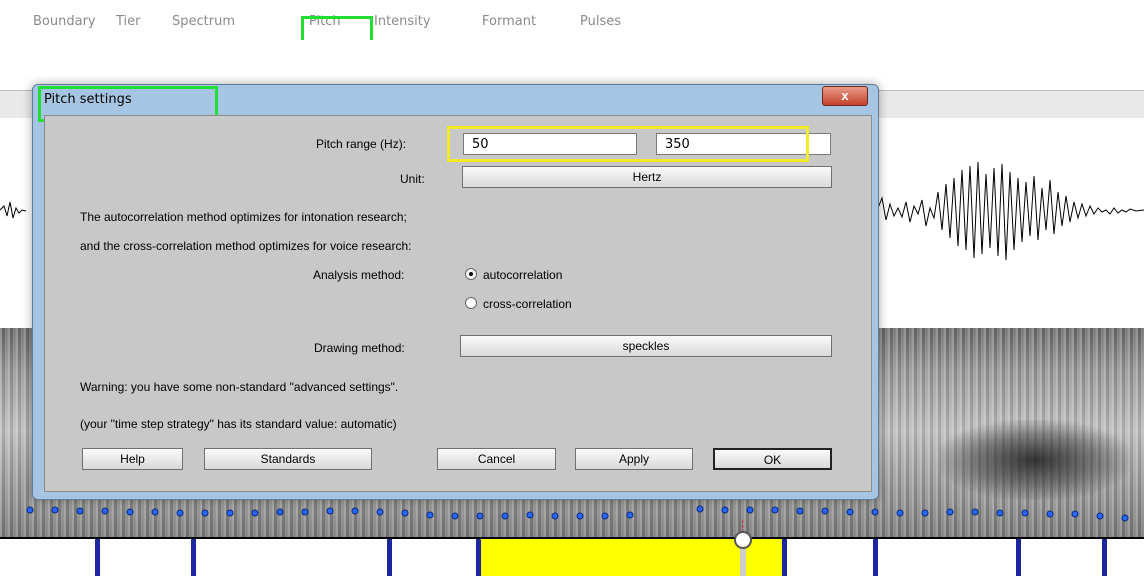 This screenshot has width=1144, height=578. What do you see at coordinates (743, 561) in the screenshot?
I see `cursor-stem` at bounding box center [743, 561].